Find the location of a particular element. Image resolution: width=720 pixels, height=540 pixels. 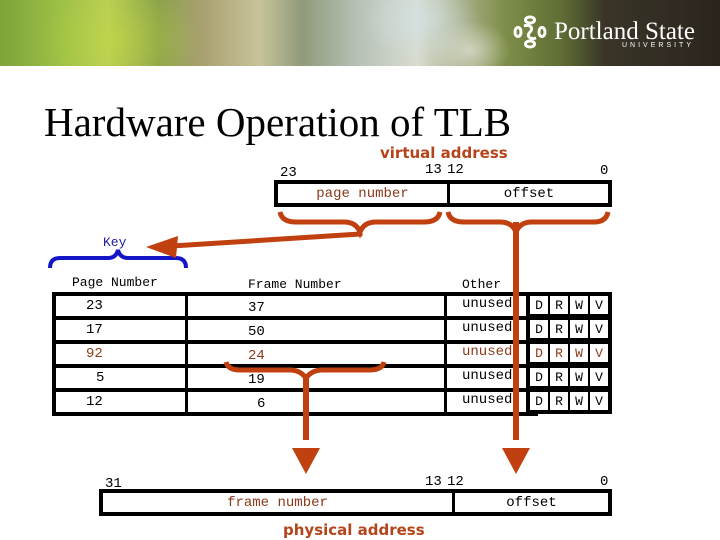

offset-brace is located at coordinates (528, 225).